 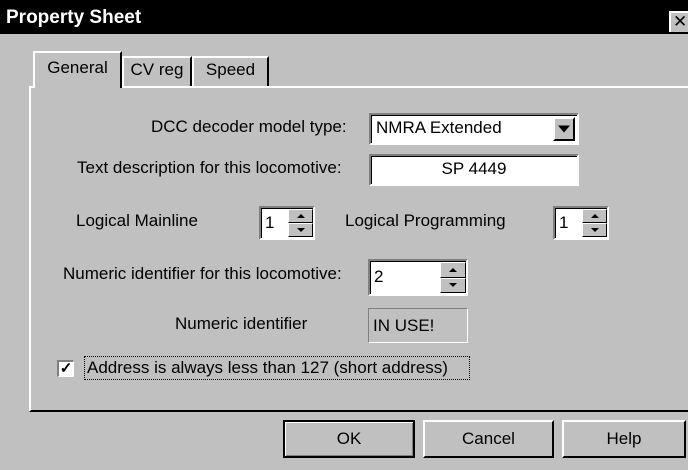 I want to click on logical-mainline-spin-up, so click(x=300, y=216).